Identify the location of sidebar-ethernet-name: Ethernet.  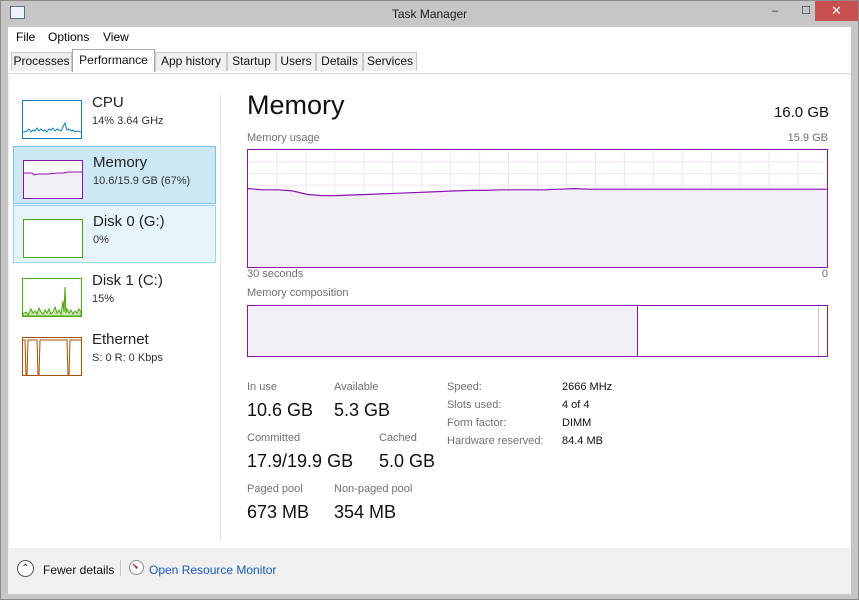
(120, 339).